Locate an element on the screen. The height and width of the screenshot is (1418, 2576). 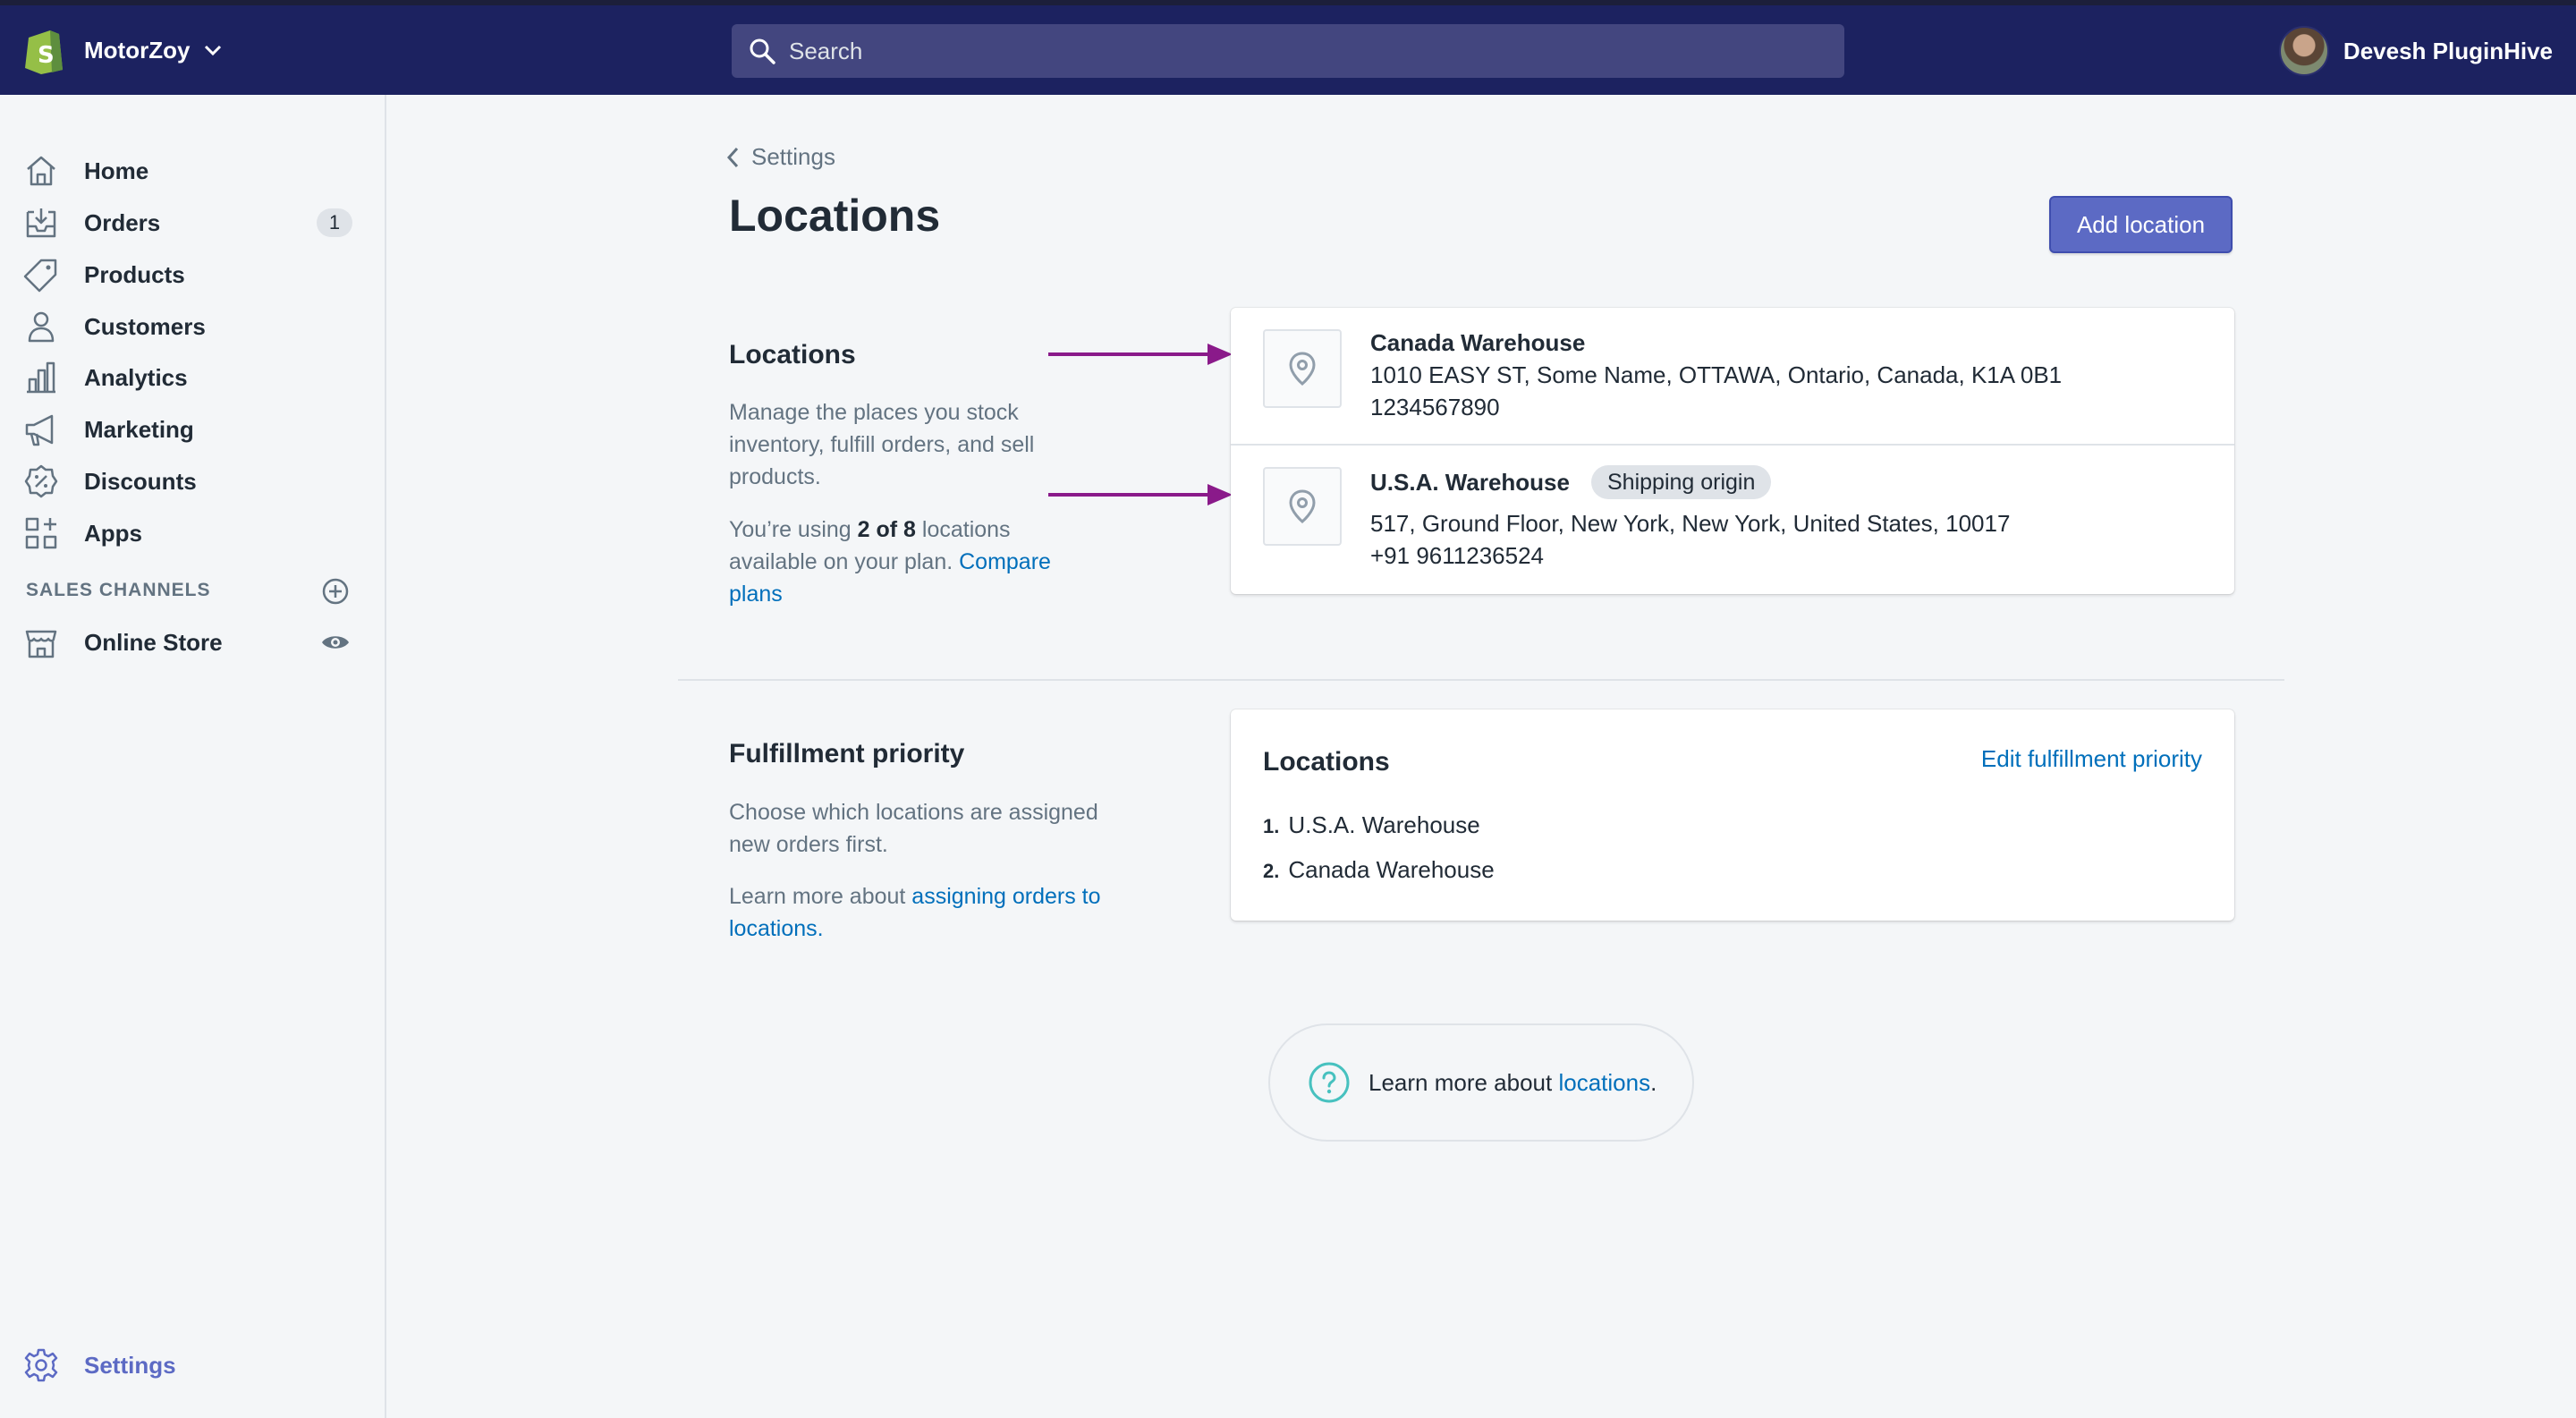
fulfillment-section-heading: Fulfillment priority is located at coordinates (847, 753).